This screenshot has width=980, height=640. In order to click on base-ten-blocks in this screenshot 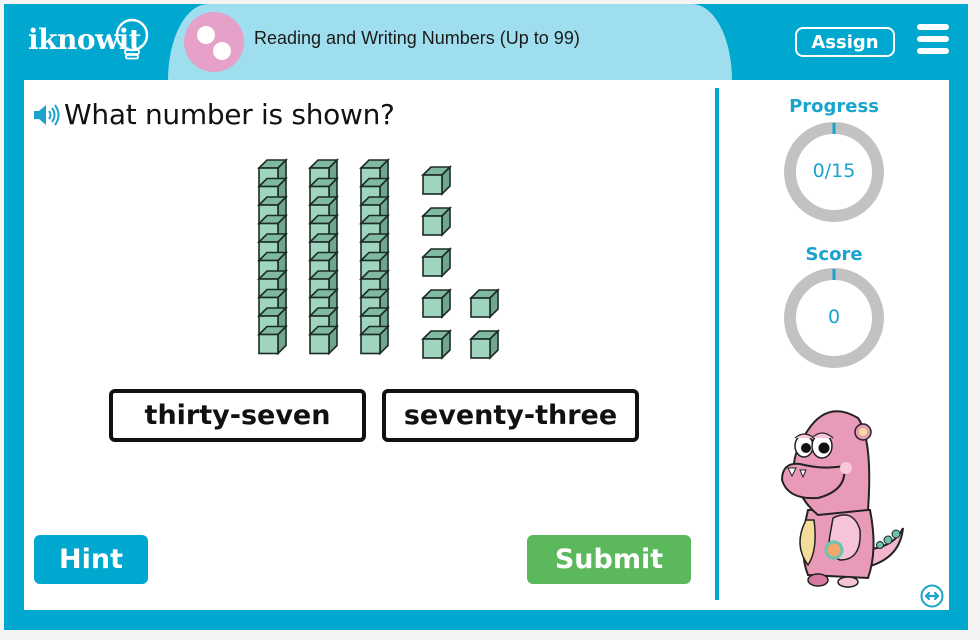, I will do `click(378, 259)`.